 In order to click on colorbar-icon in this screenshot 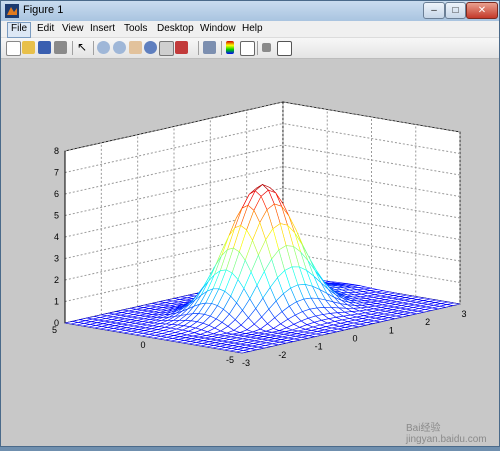, I will do `click(230, 47)`.